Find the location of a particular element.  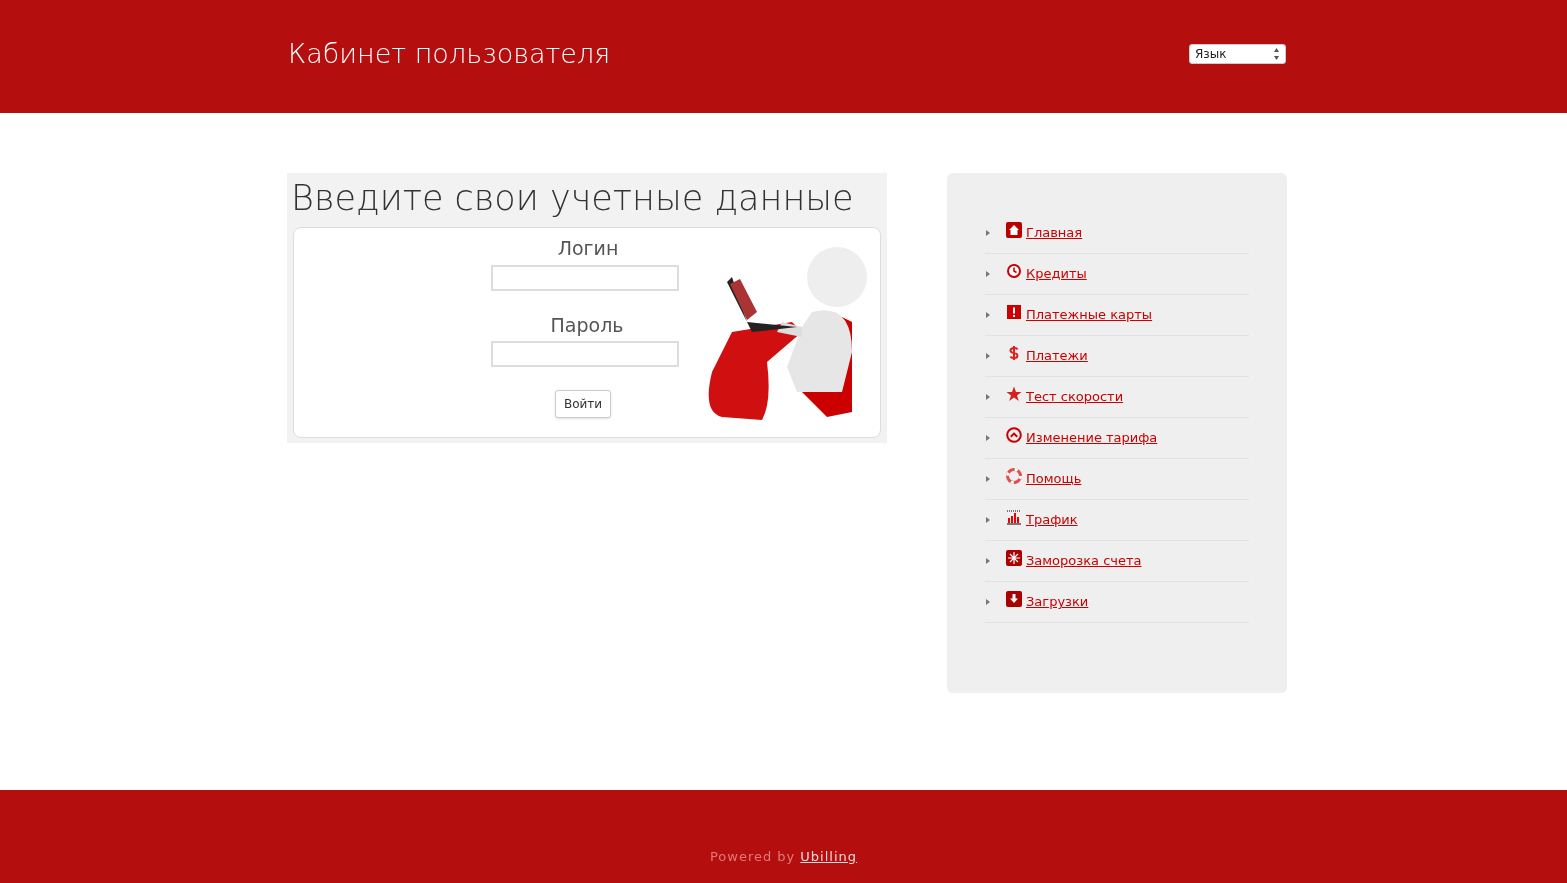

menu-link: Трафик is located at coordinates (1042, 520).